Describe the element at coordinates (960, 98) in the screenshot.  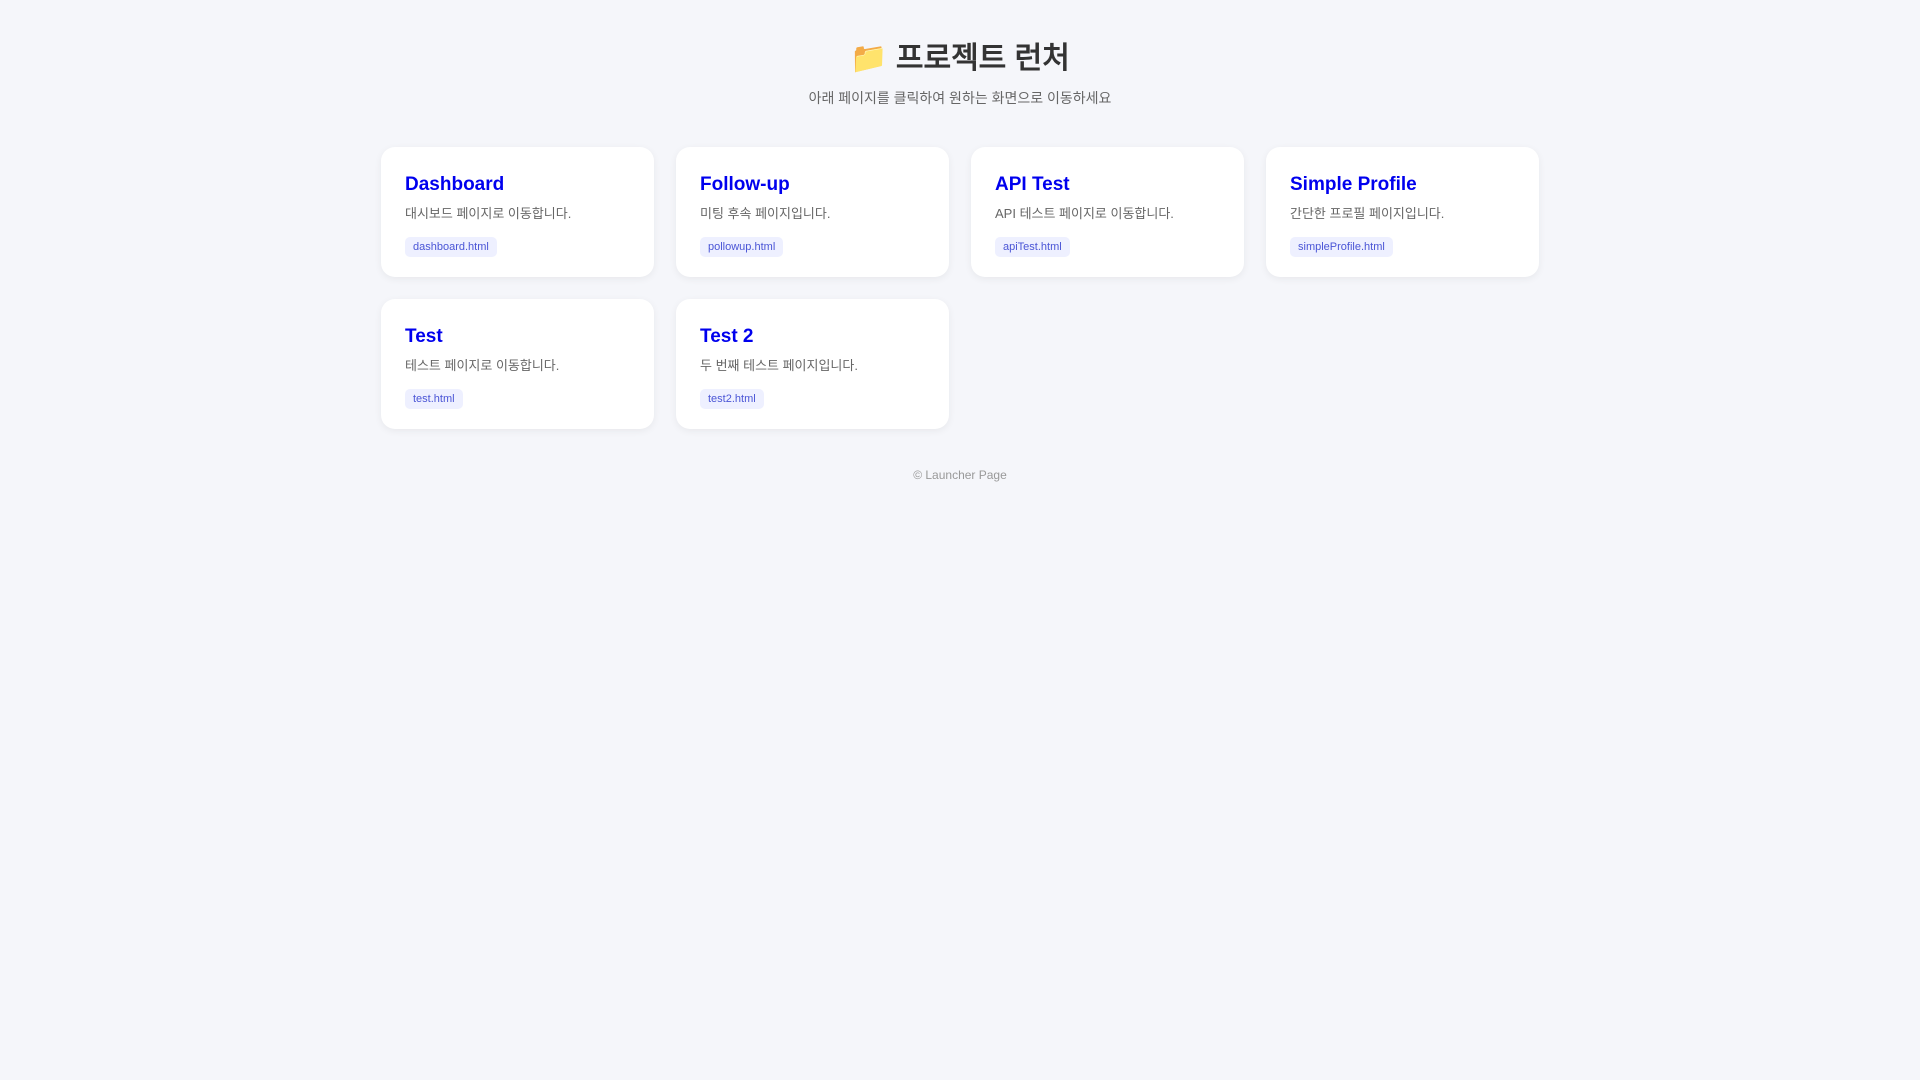
I see `page-subtitle: 아래 페이지를 클릭하여 원하는 화면으로 이동하세요` at that location.